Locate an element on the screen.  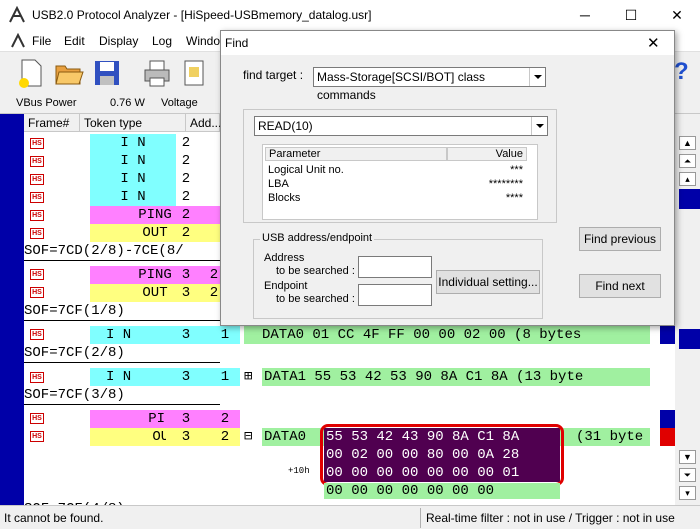
command-select: READ(10) is located at coordinates (401, 126).